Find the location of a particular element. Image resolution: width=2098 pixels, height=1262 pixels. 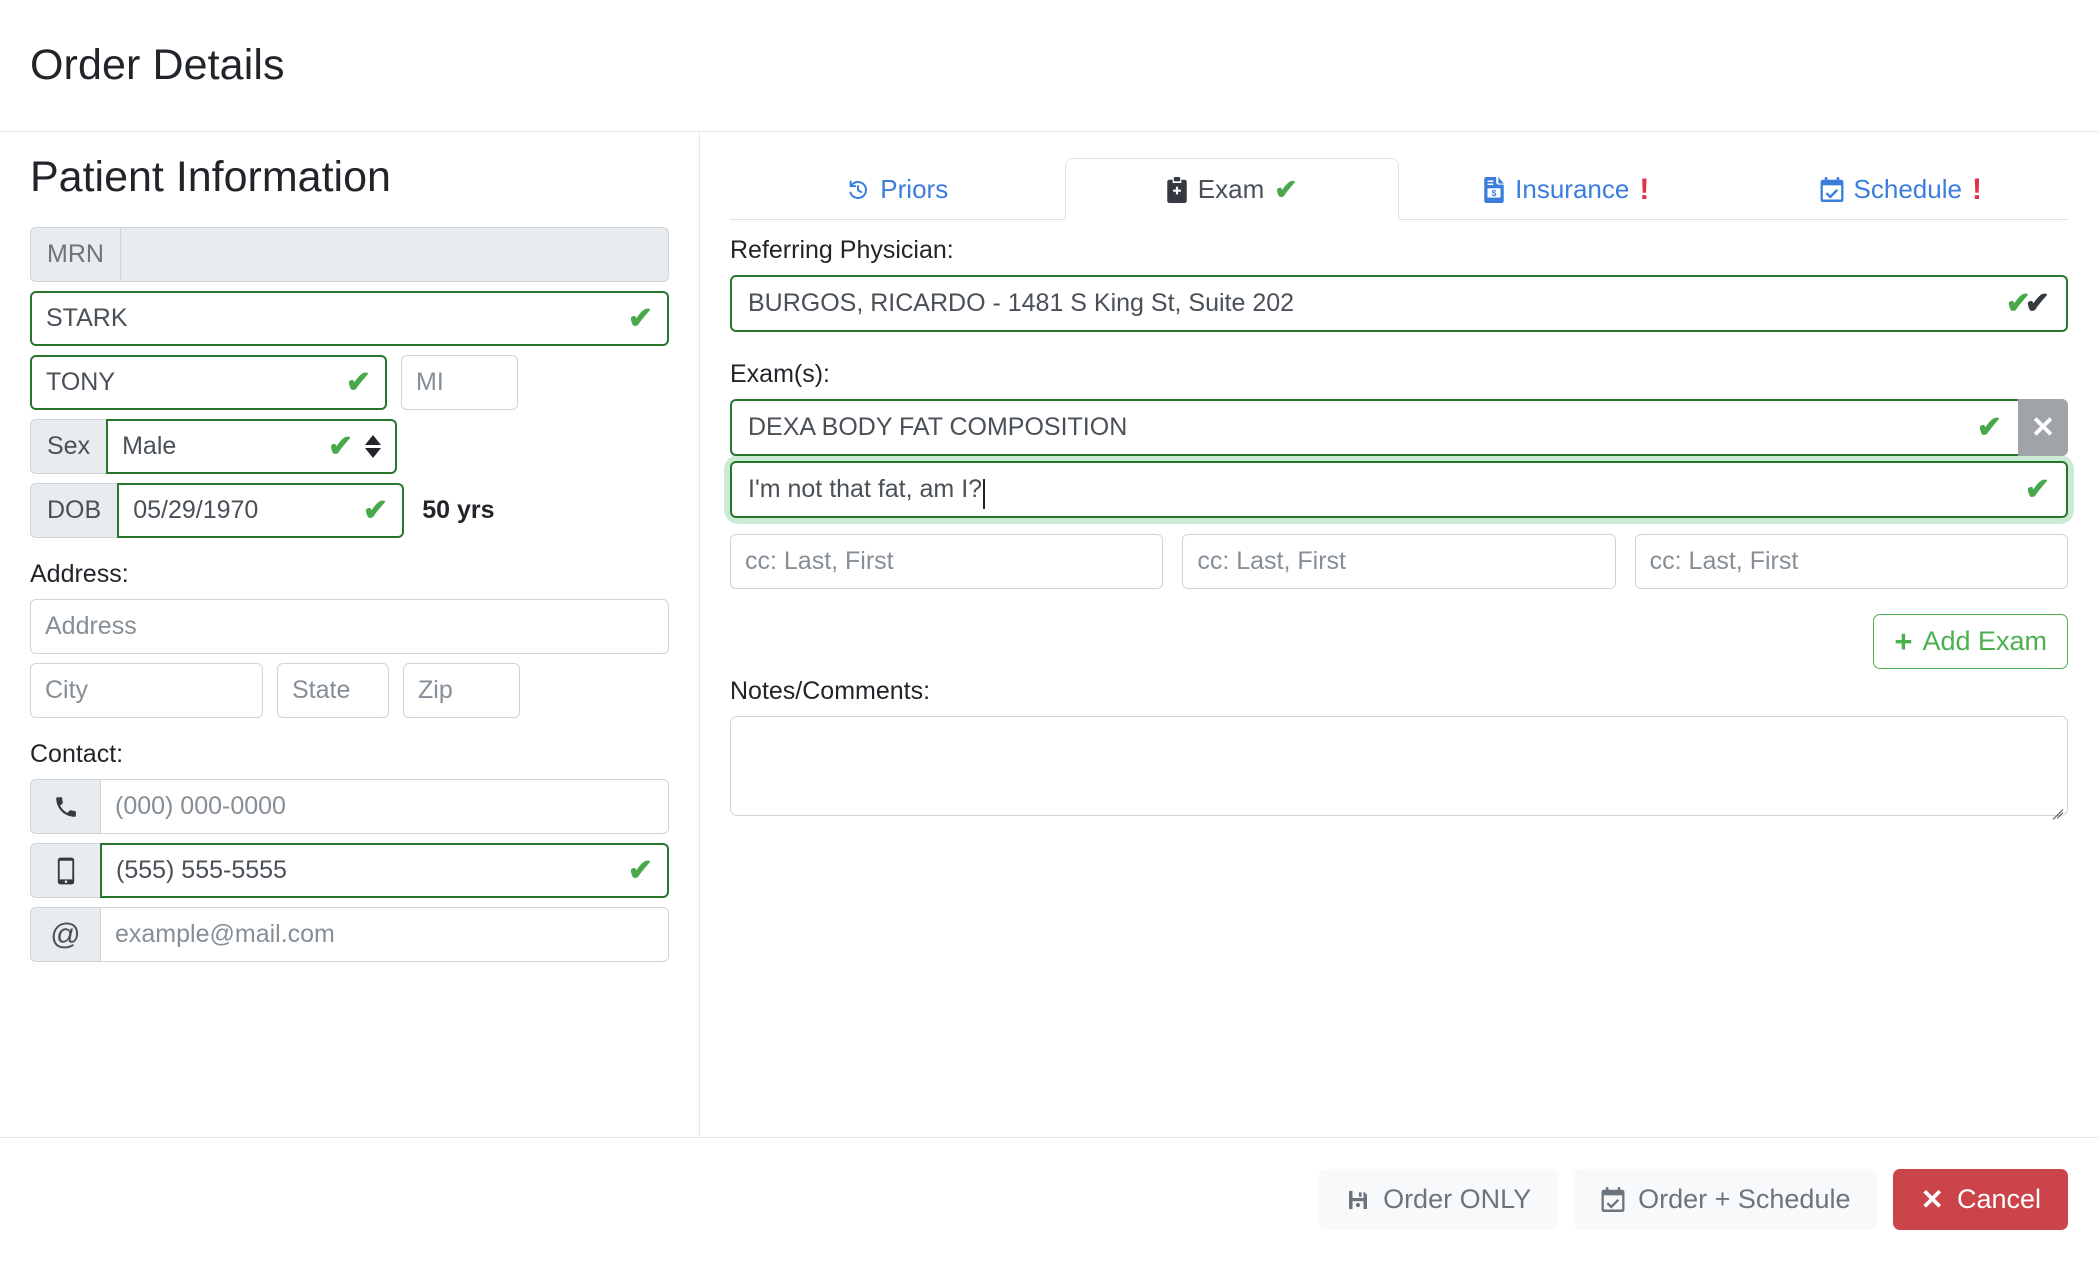

zip-input: Zip is located at coordinates (461, 691).